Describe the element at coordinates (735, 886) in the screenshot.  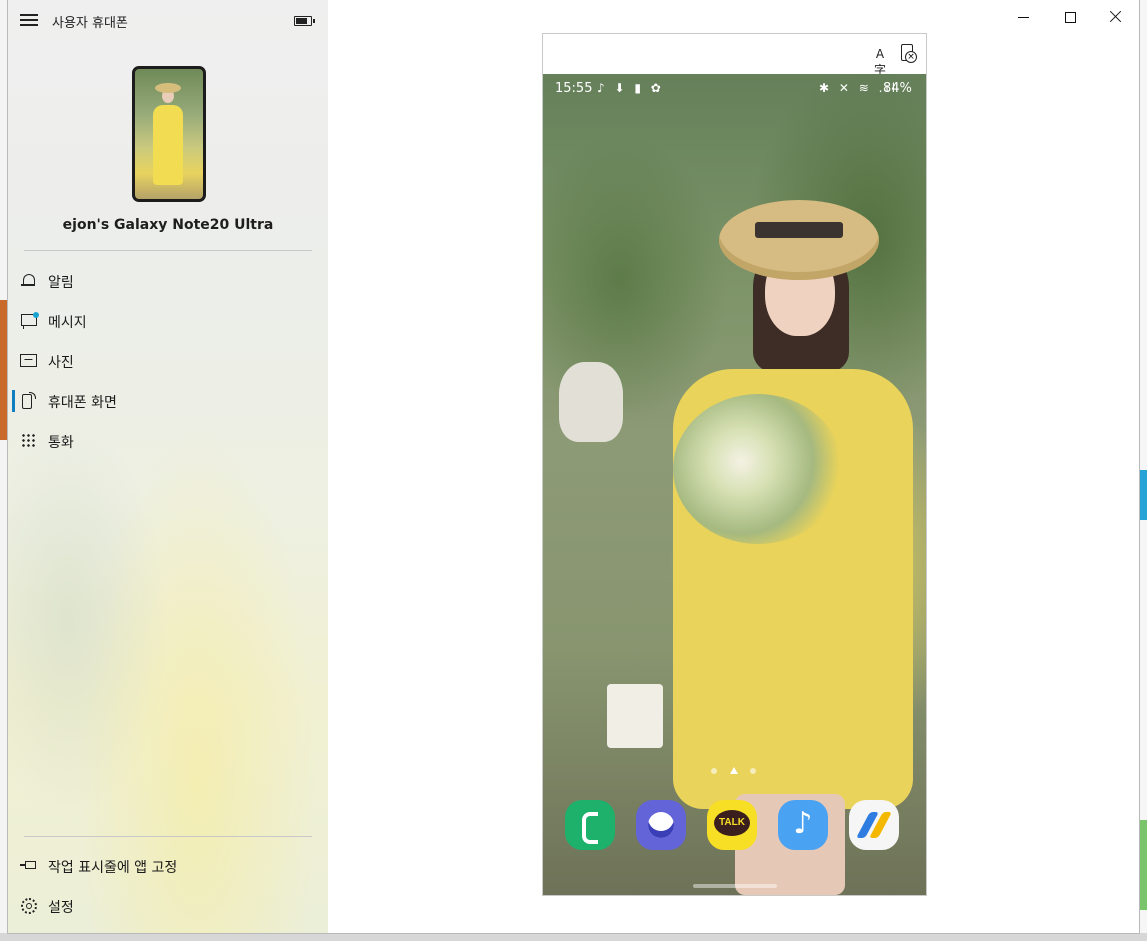
I see `gesture-handle` at that location.